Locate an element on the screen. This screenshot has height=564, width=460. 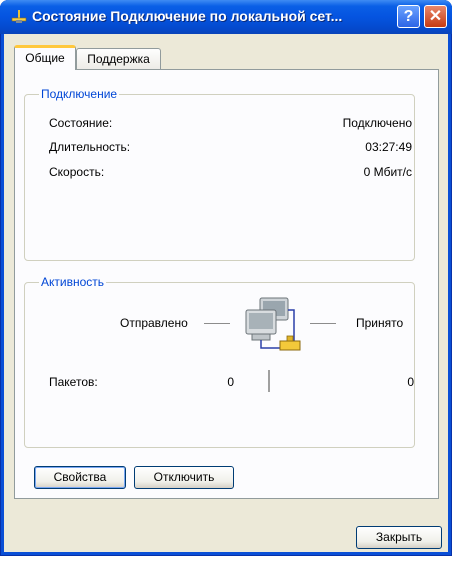
disconnect-button: Отключить is located at coordinates (184, 477).